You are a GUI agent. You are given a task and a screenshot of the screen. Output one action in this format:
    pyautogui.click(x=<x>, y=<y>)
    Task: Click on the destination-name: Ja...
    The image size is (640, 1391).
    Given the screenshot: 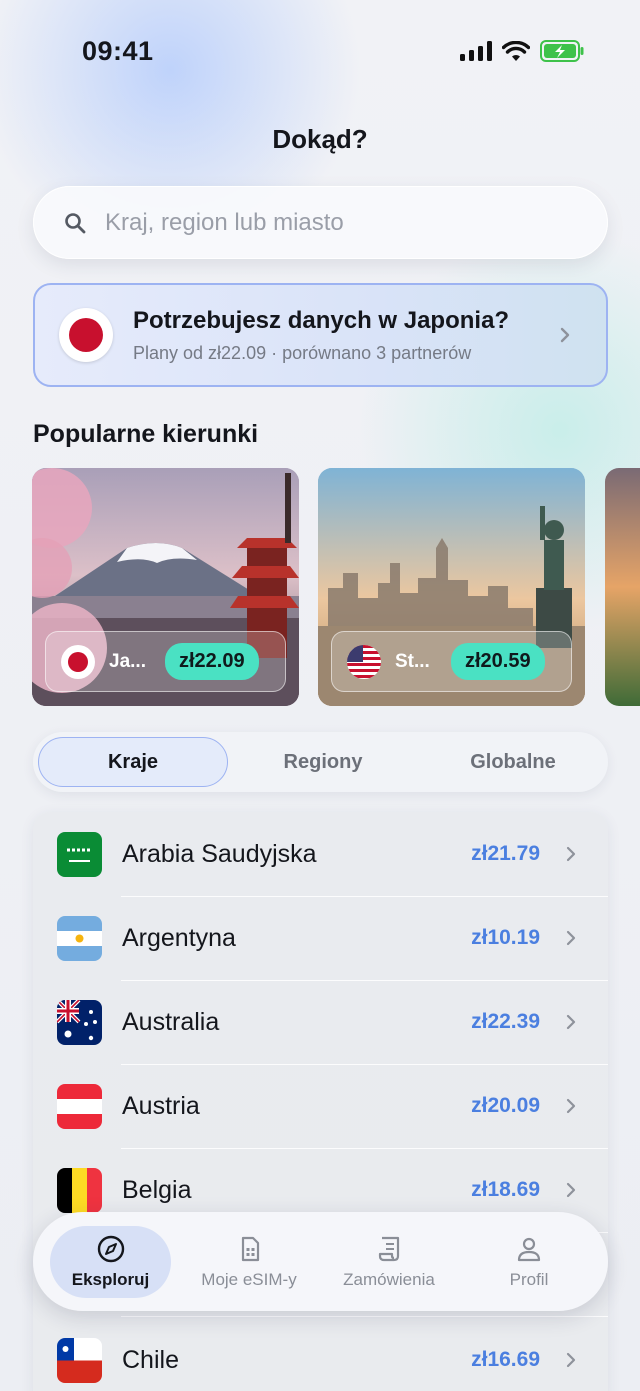 What is the action you would take?
    pyautogui.click(x=127, y=661)
    